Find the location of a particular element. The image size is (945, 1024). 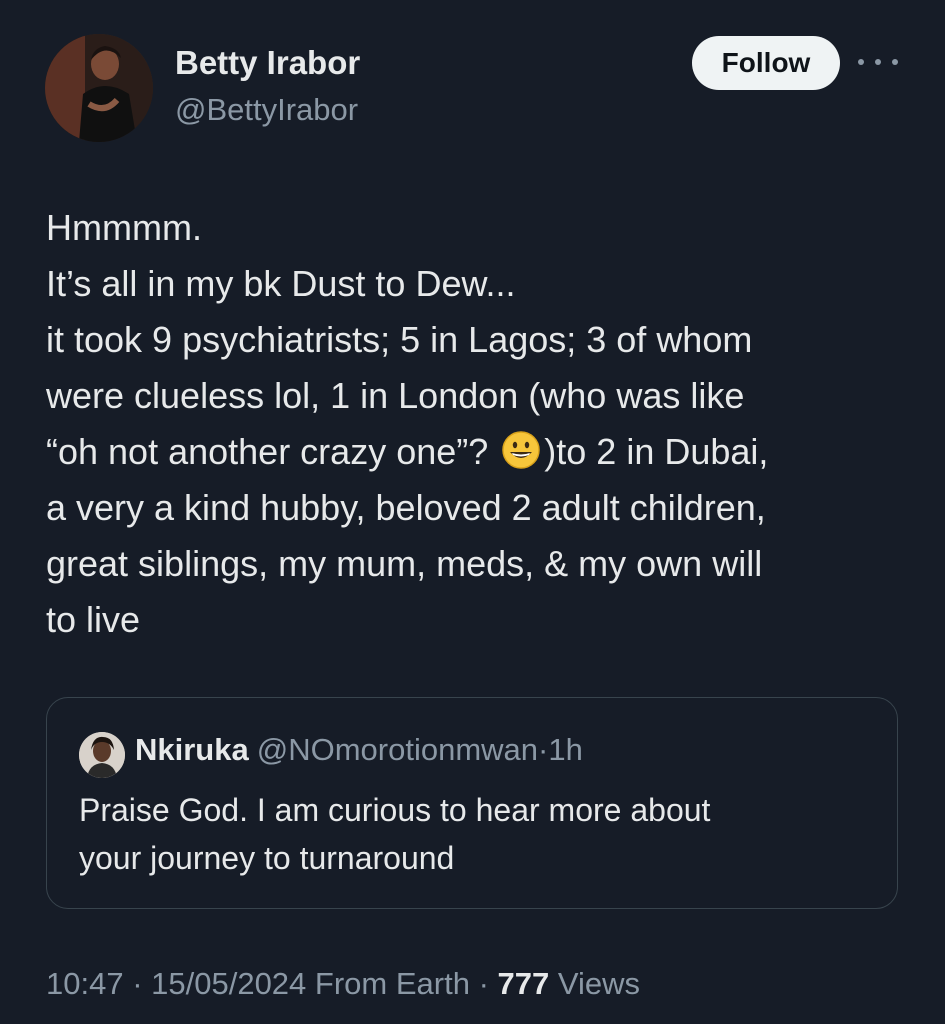

quoted-tweet-line: your journey to turnaround is located at coordinates (267, 858).